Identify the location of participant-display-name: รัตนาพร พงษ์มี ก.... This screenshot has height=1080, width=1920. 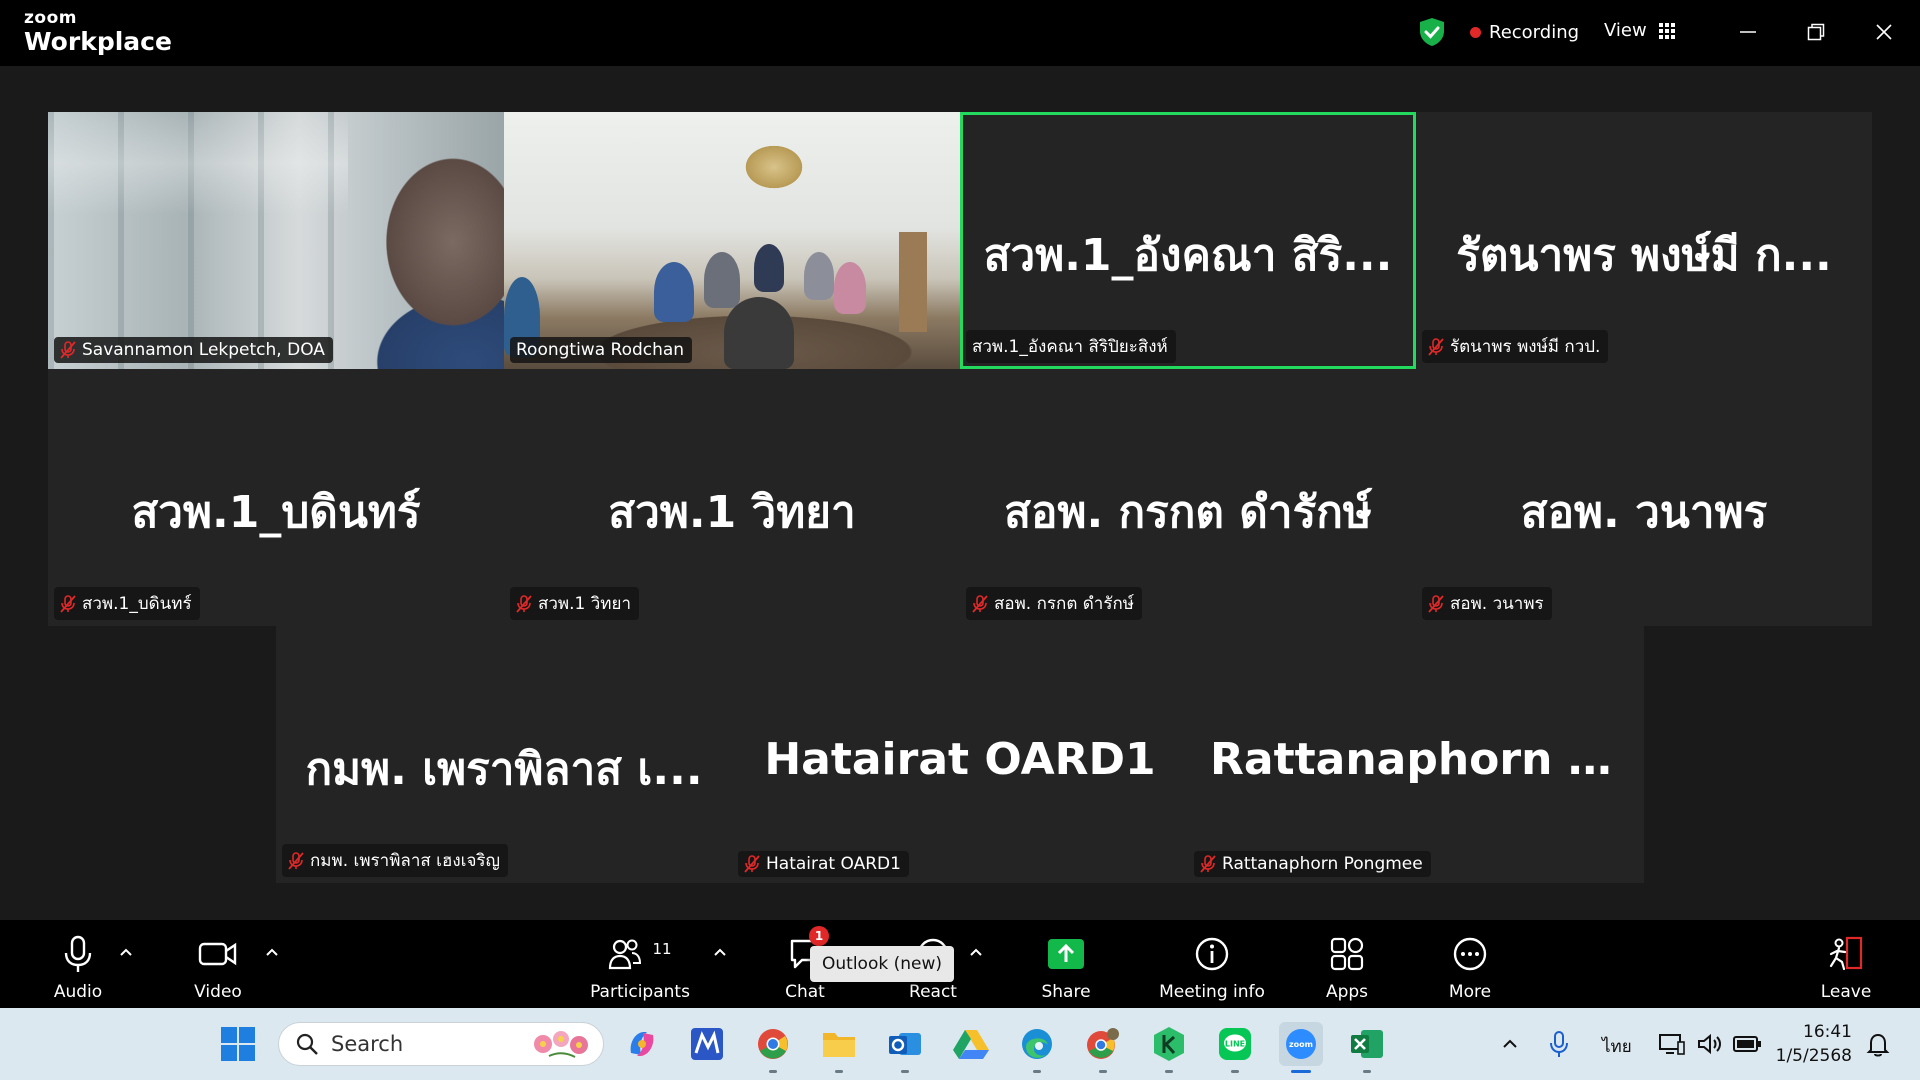
(1644, 255).